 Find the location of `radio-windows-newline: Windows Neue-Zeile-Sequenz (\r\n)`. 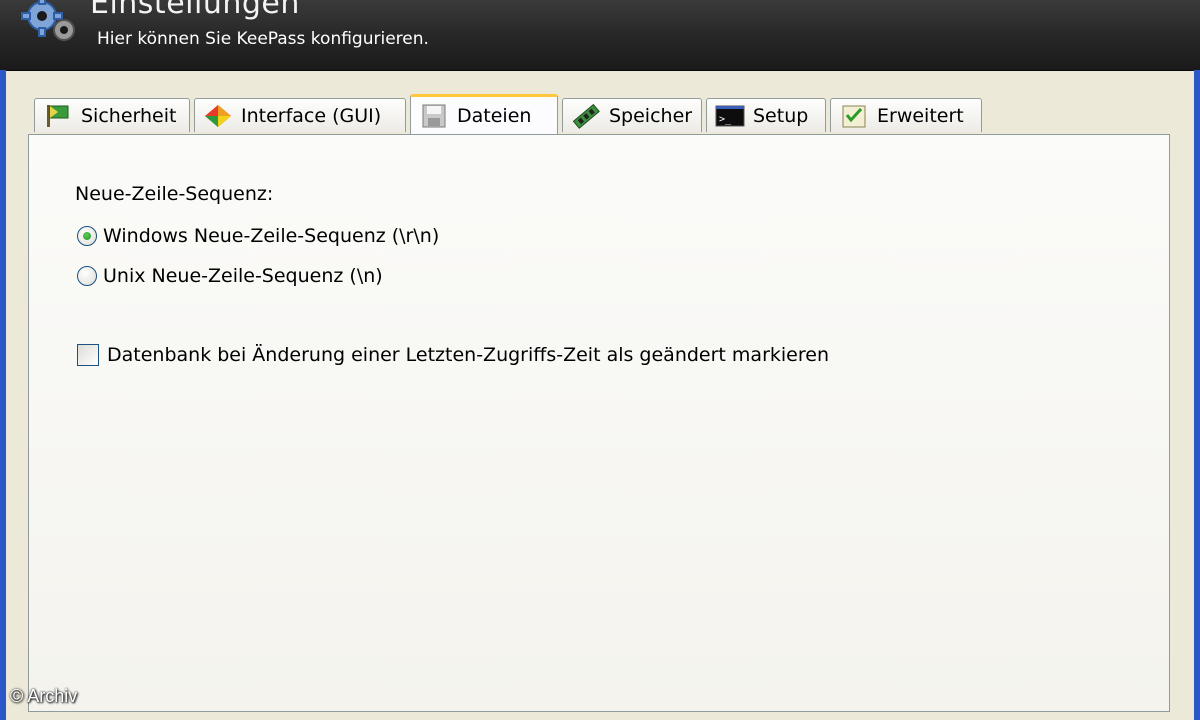

radio-windows-newline: Windows Neue-Zeile-Sequenz (\r\n) is located at coordinates (258, 236).